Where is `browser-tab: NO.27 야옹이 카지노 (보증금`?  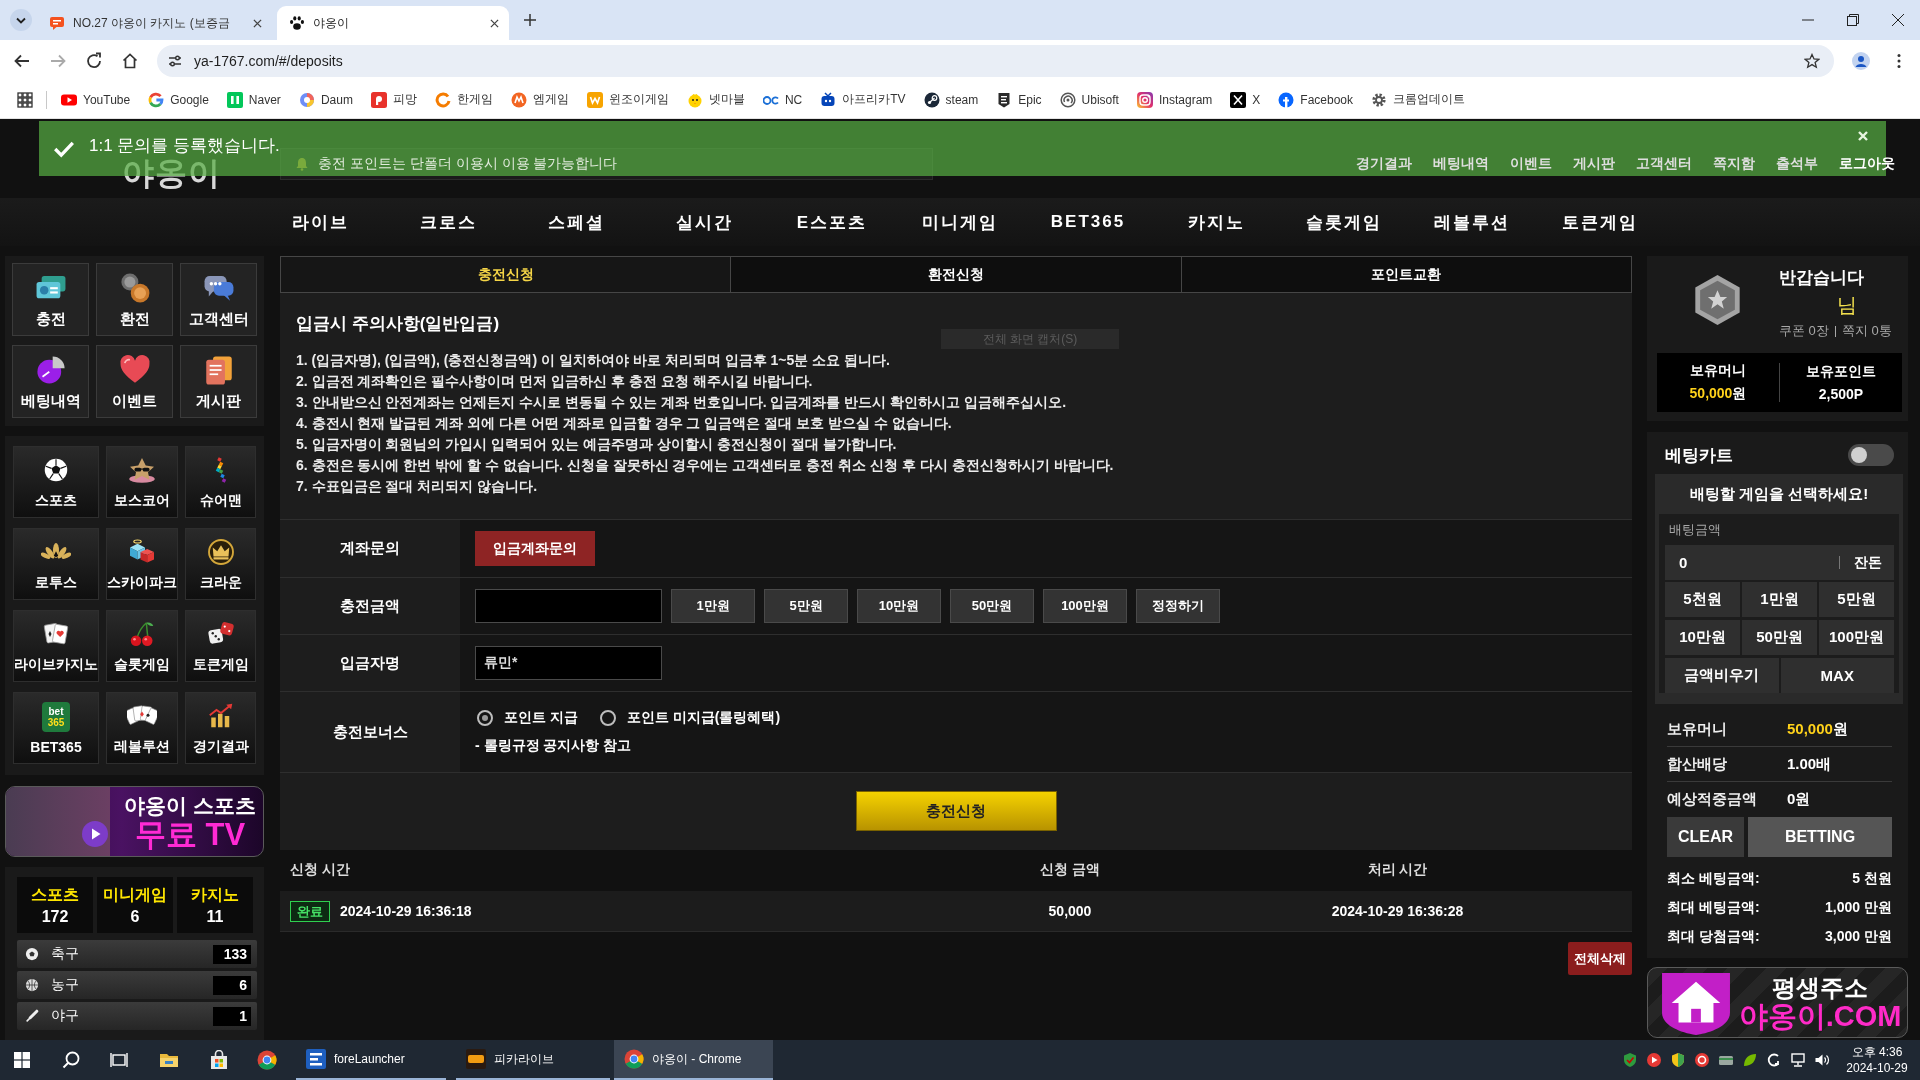
browser-tab: NO.27 야옹이 카지노 (보증금 is located at coordinates (154, 23).